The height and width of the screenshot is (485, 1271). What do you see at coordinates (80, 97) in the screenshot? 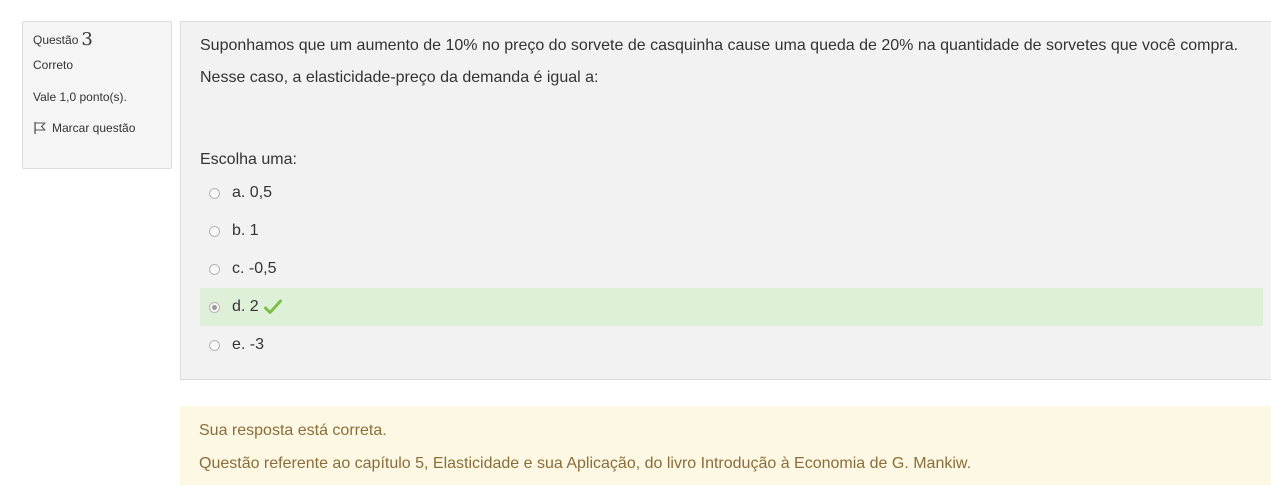
I see `question-grade: Vale 1,0 ponto(s).` at bounding box center [80, 97].